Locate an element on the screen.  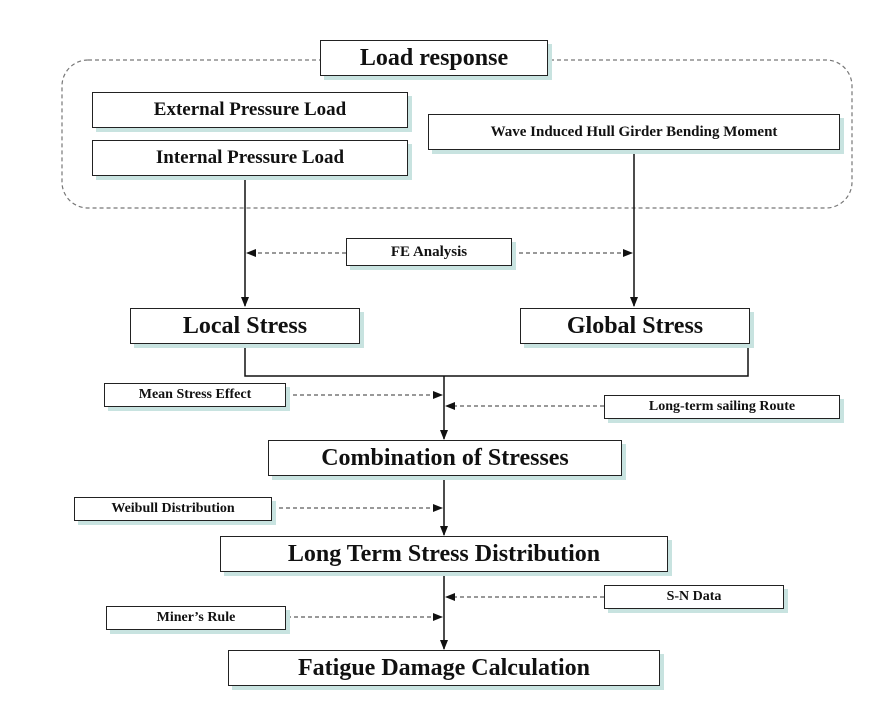
stress-join-line is located at coordinates (496, 360).